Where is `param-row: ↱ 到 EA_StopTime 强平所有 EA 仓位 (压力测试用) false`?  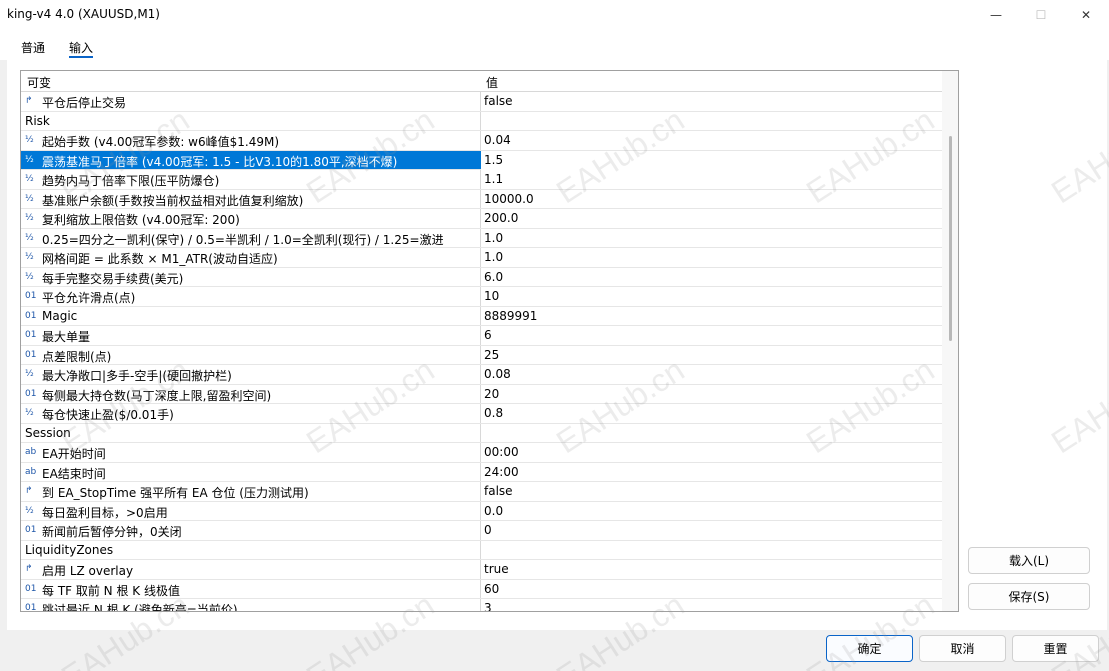 param-row: ↱ 到 EA_StopTime 强平所有 EA 仓位 (压力测试用) false is located at coordinates (481, 492).